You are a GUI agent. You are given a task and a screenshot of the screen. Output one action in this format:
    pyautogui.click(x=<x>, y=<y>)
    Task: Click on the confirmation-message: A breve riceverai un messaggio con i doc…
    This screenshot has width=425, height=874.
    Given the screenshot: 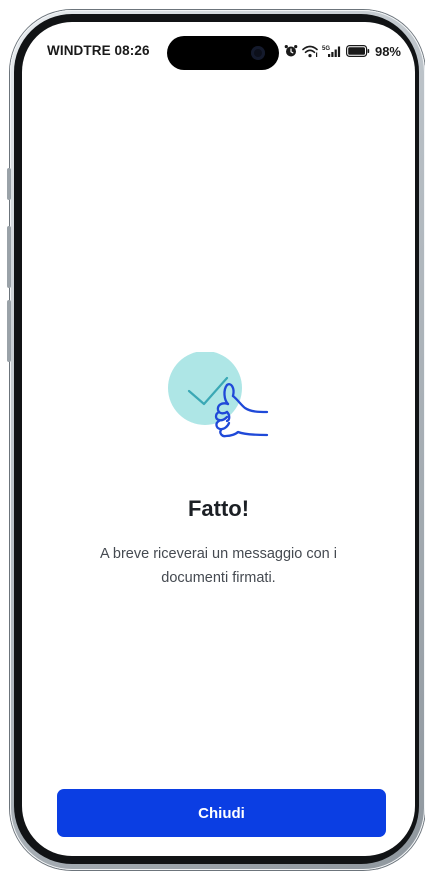 What is the action you would take?
    pyautogui.click(x=218, y=566)
    